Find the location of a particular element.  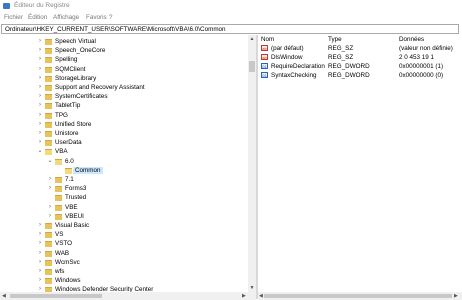

tree-item-label: Visual Basic is located at coordinates (72, 225).